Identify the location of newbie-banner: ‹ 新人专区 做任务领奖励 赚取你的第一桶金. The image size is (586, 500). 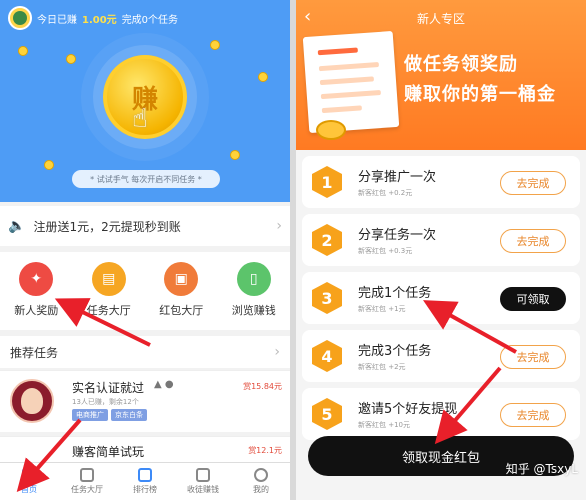
(441, 75).